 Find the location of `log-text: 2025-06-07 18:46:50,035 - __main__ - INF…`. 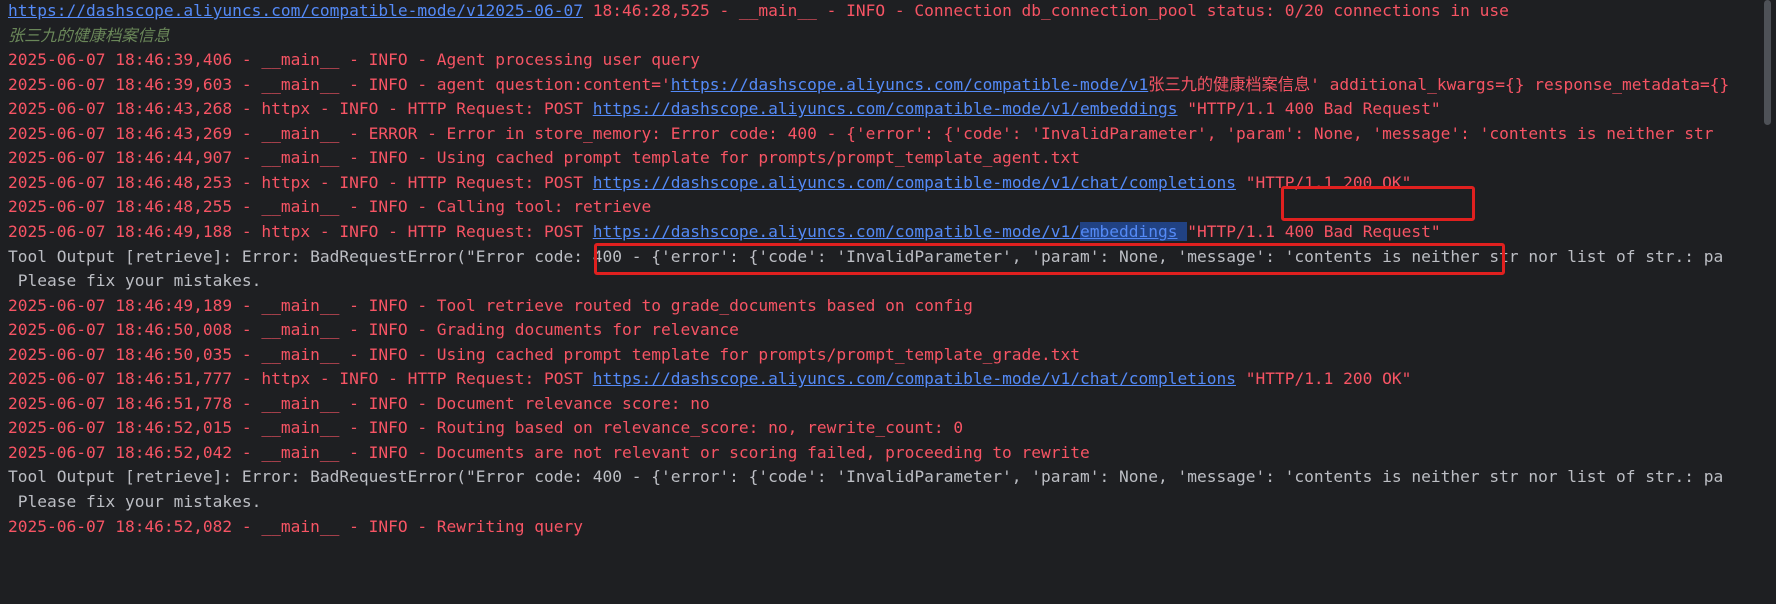

log-text: 2025-06-07 18:46:50,035 - __main__ - INF… is located at coordinates (544, 354).